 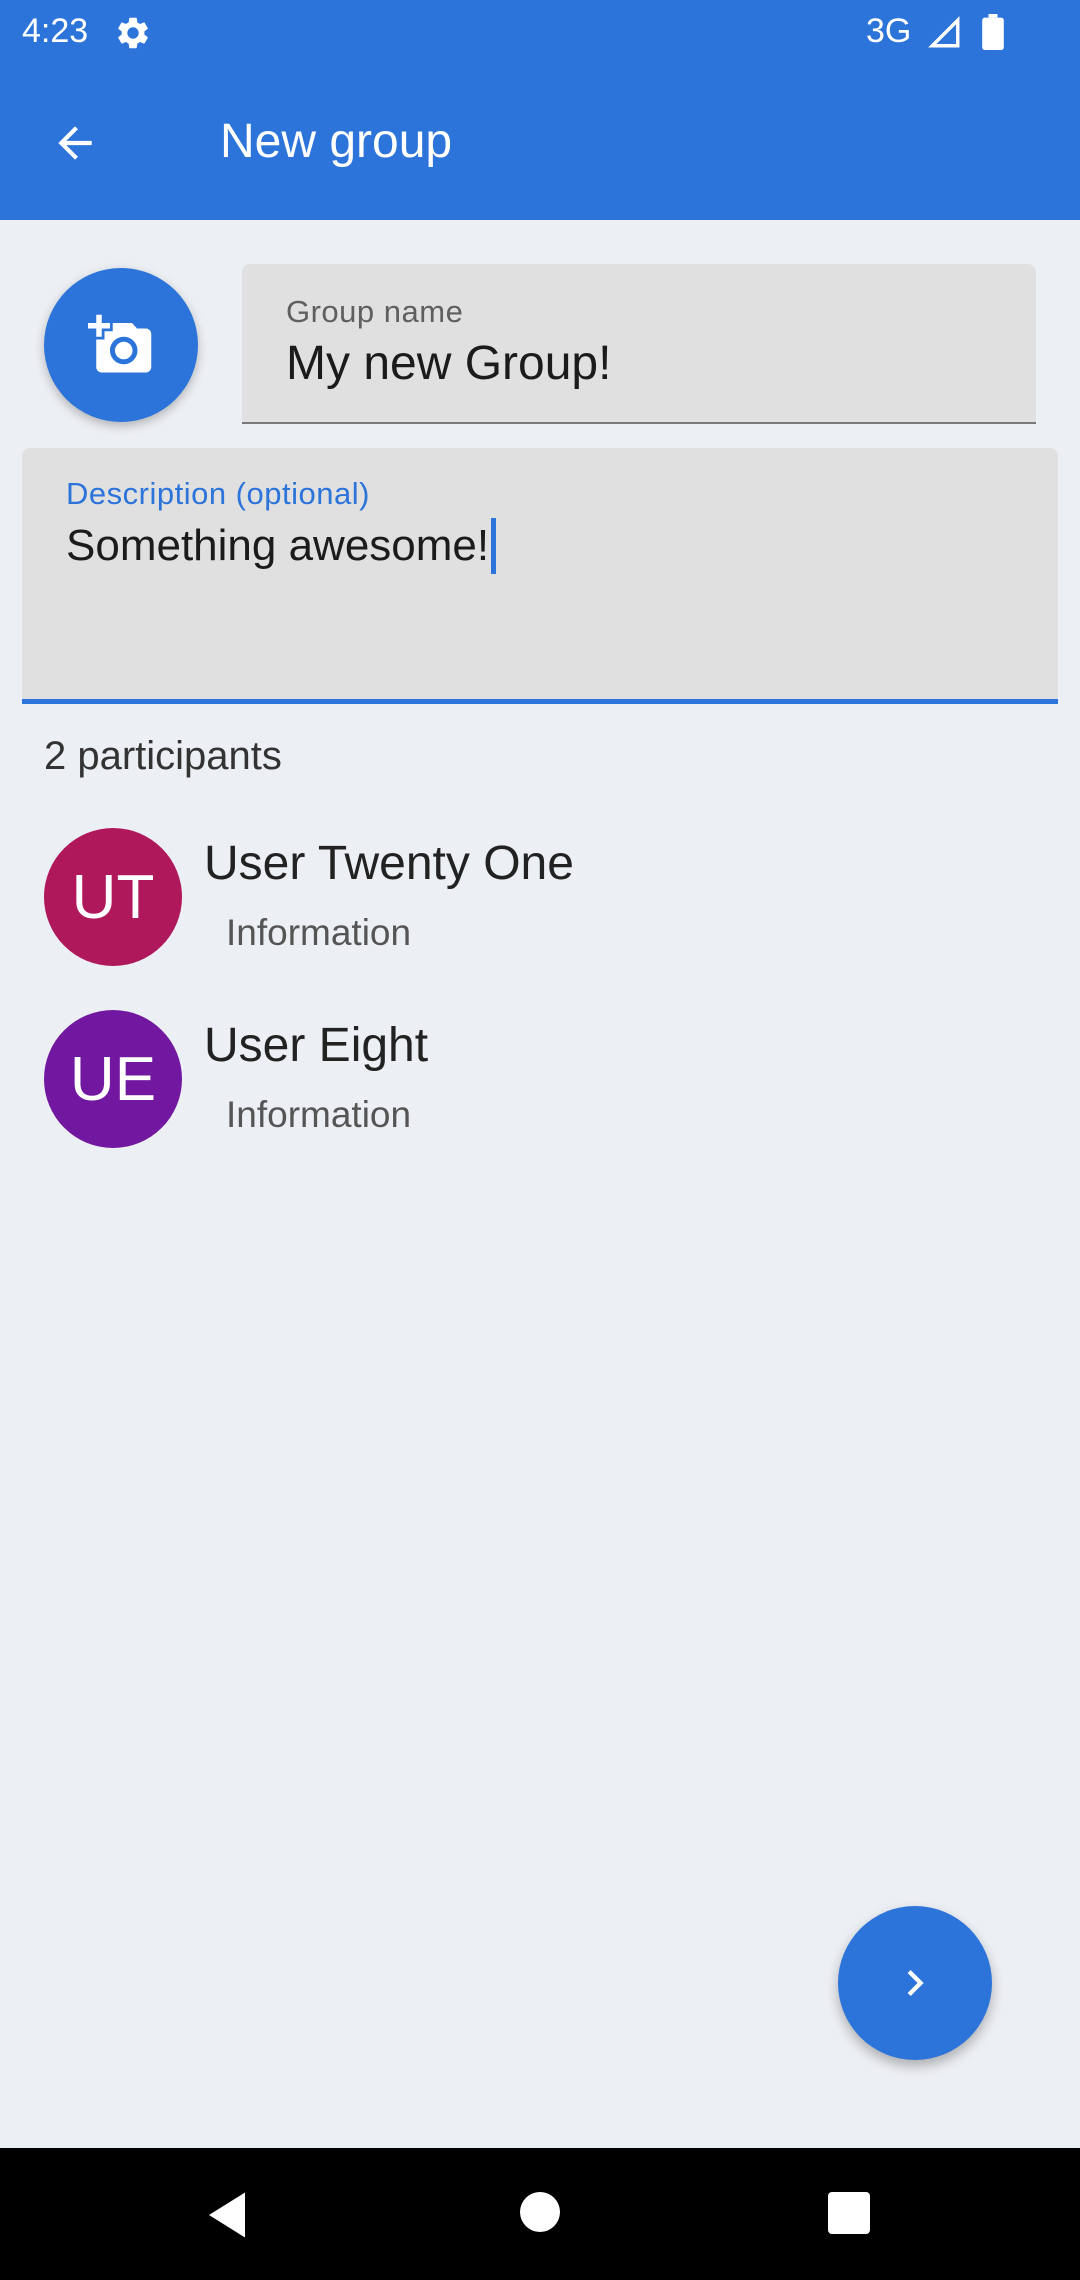 I want to click on back-button, so click(x=75, y=143).